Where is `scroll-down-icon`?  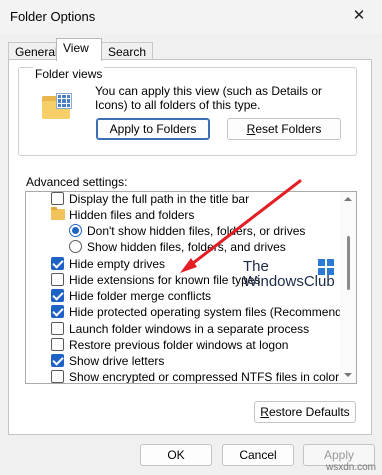
scroll-down-icon is located at coordinates (348, 375).